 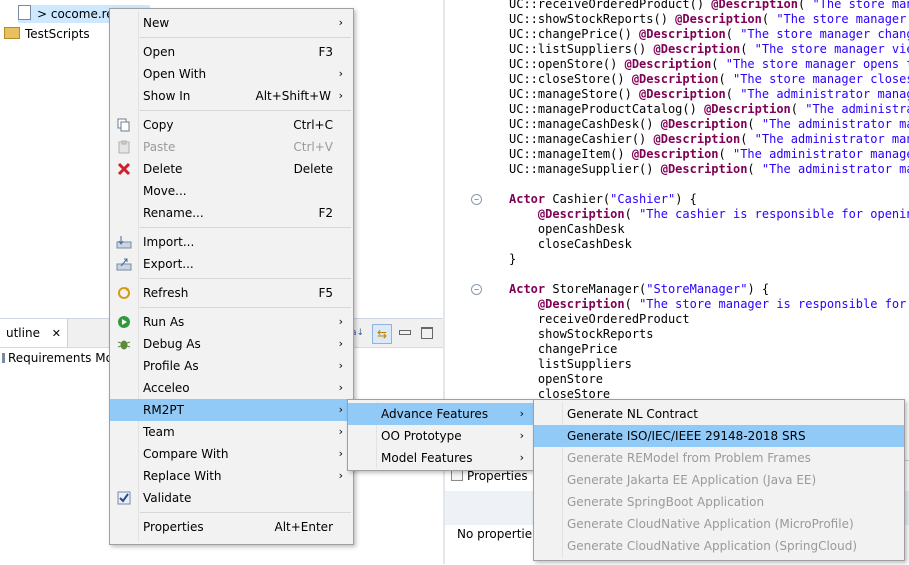 I want to click on menu-item-open-with: Open With ›, so click(x=231, y=74).